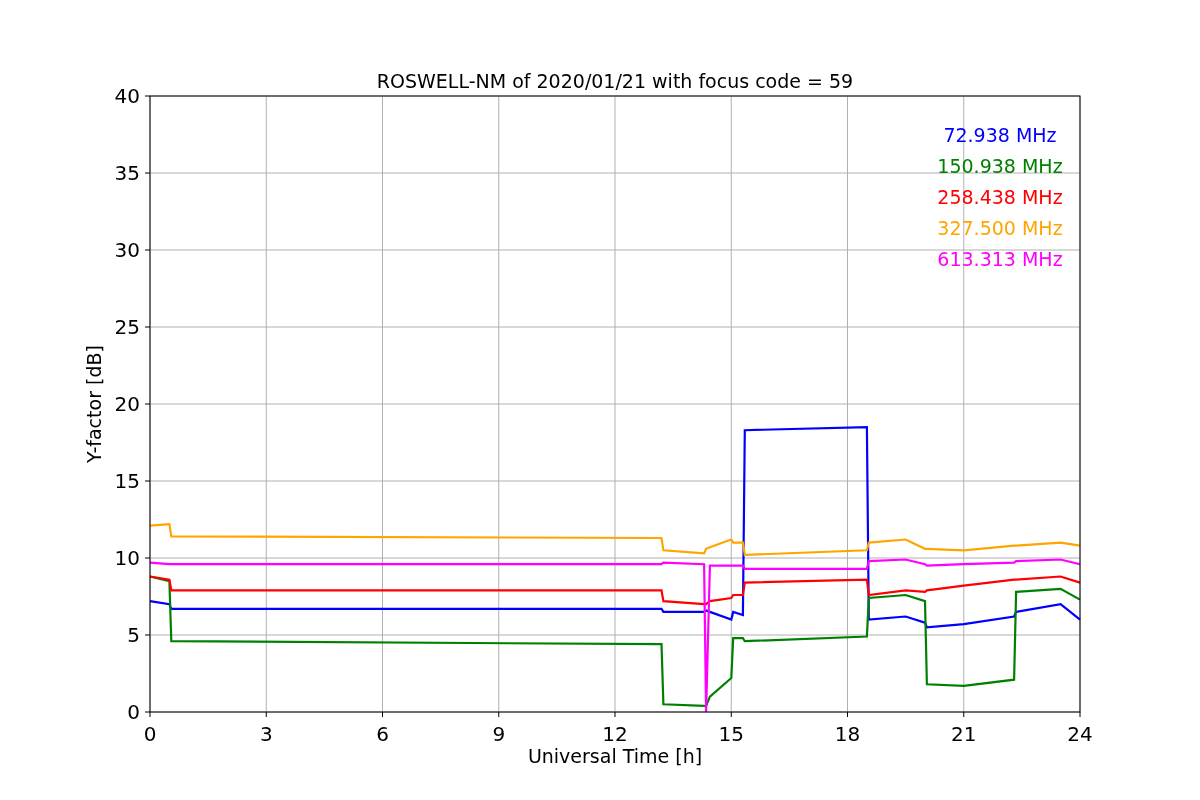  I want to click on tick-label: 12, so click(615, 734).